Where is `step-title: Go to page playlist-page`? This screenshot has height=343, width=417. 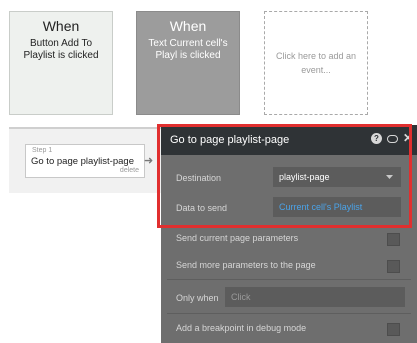
step-title: Go to page playlist-page is located at coordinates (82, 161).